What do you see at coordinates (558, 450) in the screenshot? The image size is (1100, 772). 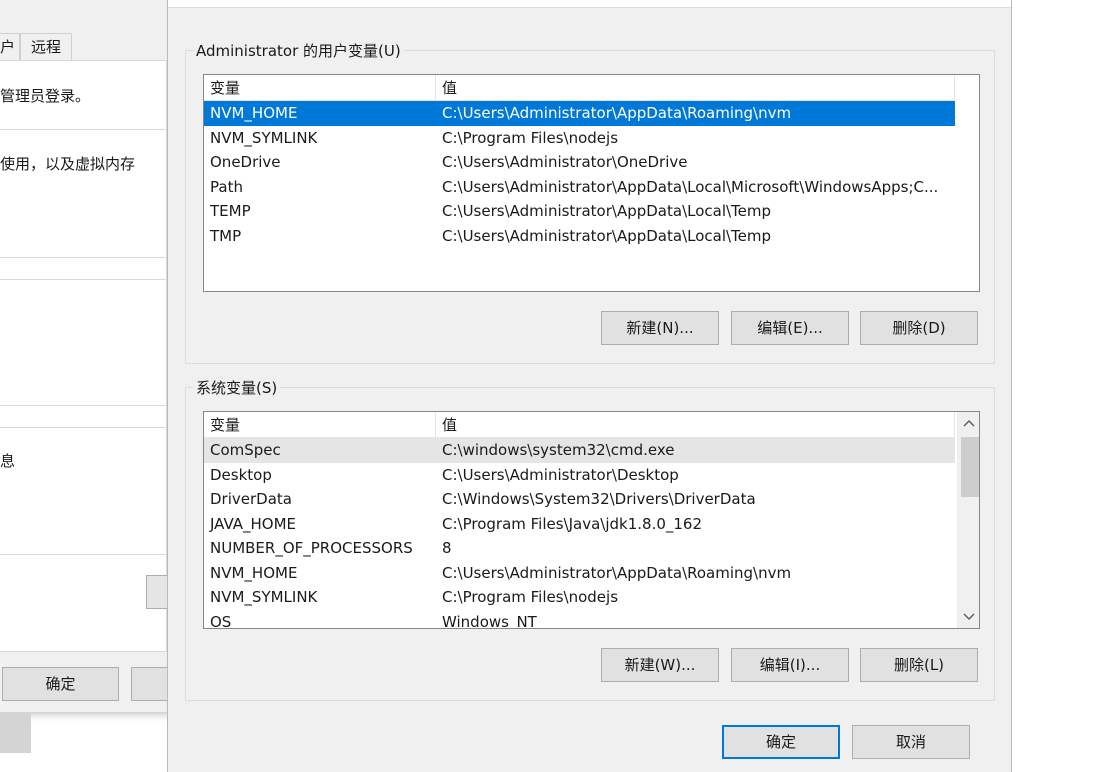 I see `variable-value: C:\windows\system32\cmd.exe` at bounding box center [558, 450].